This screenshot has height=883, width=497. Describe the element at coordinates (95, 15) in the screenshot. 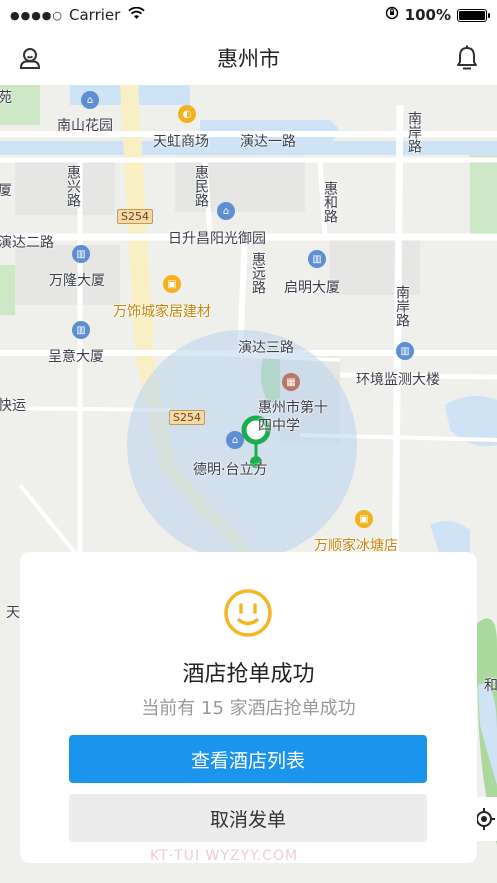

I see `carrier-label: Carrier` at that location.